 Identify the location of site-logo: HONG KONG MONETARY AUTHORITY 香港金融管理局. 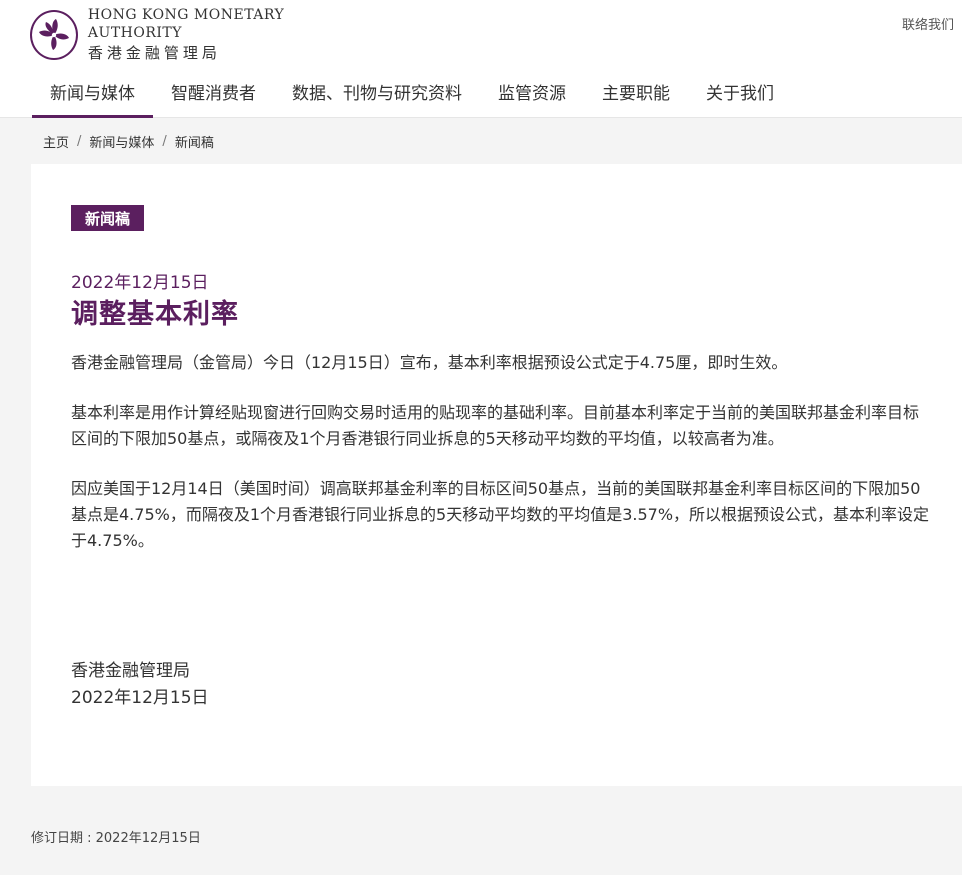
(200, 34).